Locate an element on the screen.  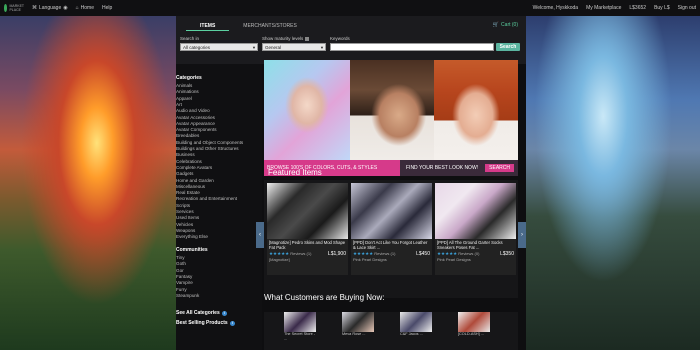
sidebar-category-item: Audio and Video is located at coordinates (193, 111).